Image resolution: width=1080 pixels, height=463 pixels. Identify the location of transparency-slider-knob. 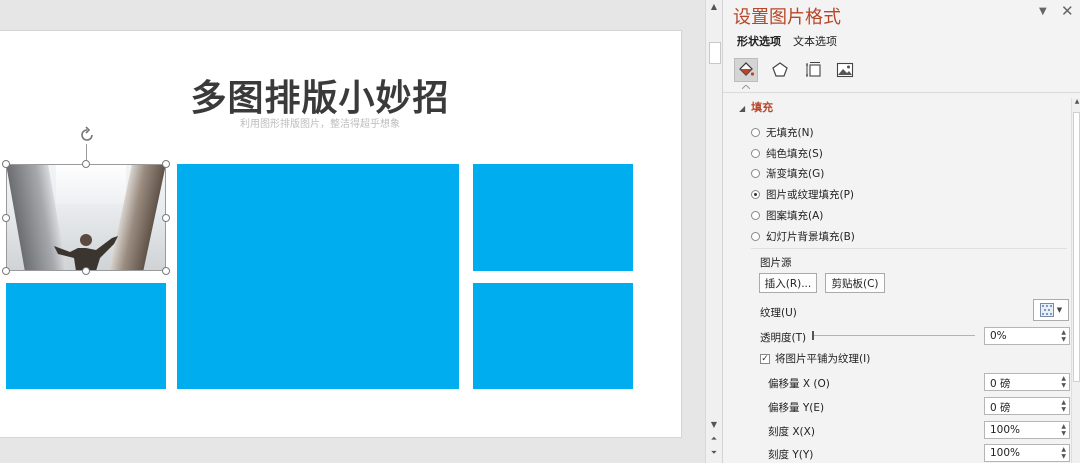
(813, 335).